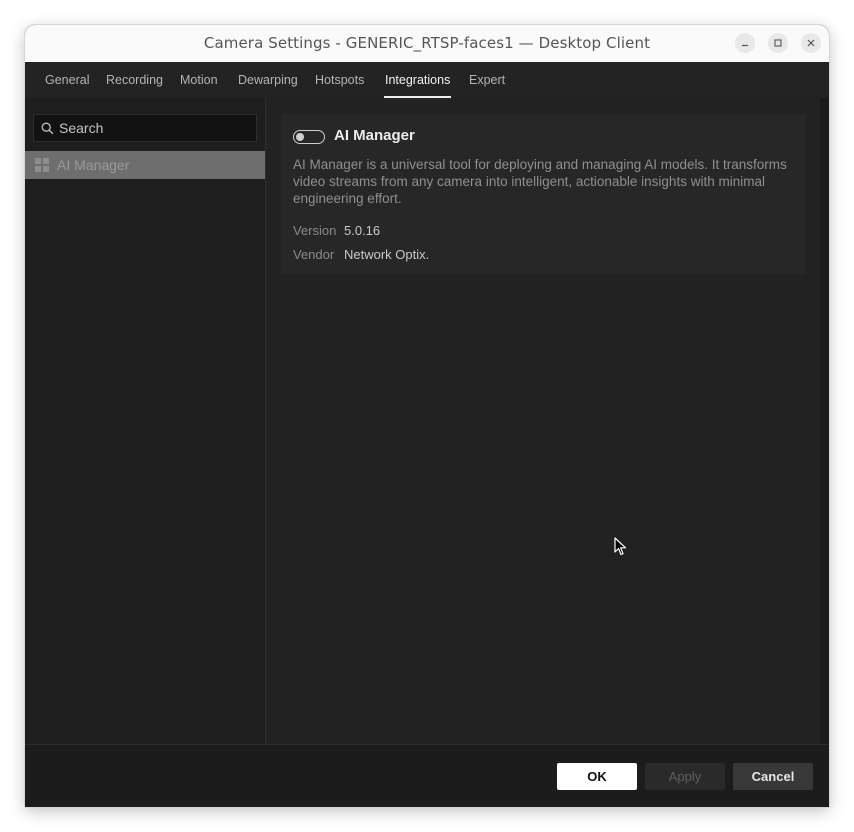 The width and height of the screenshot is (854, 832). Describe the element at coordinates (42, 165) in the screenshot. I see `plugin-icon` at that location.